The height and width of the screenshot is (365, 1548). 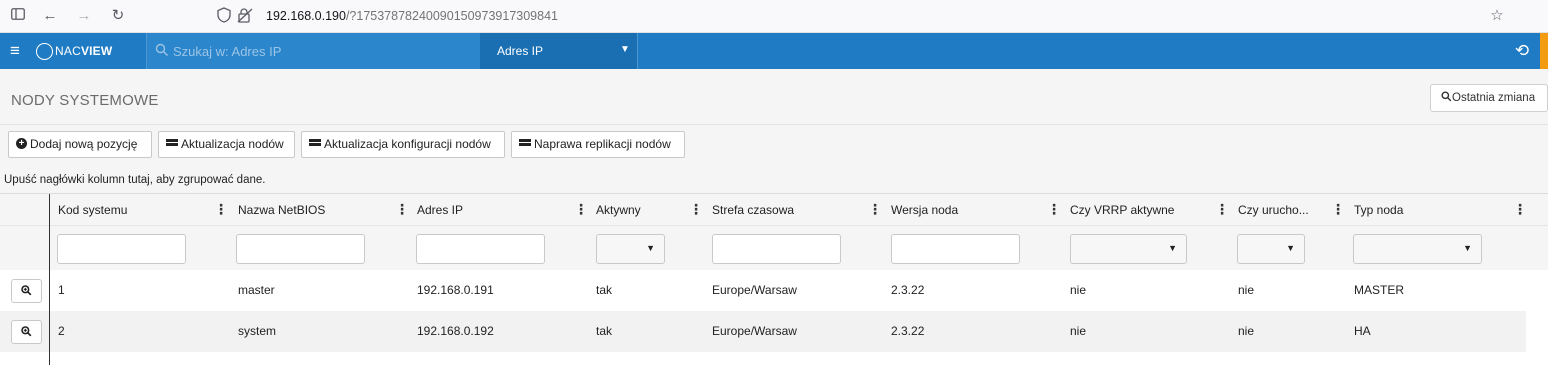 I want to click on cell-czy-vrrp: nie, so click(x=1078, y=331).